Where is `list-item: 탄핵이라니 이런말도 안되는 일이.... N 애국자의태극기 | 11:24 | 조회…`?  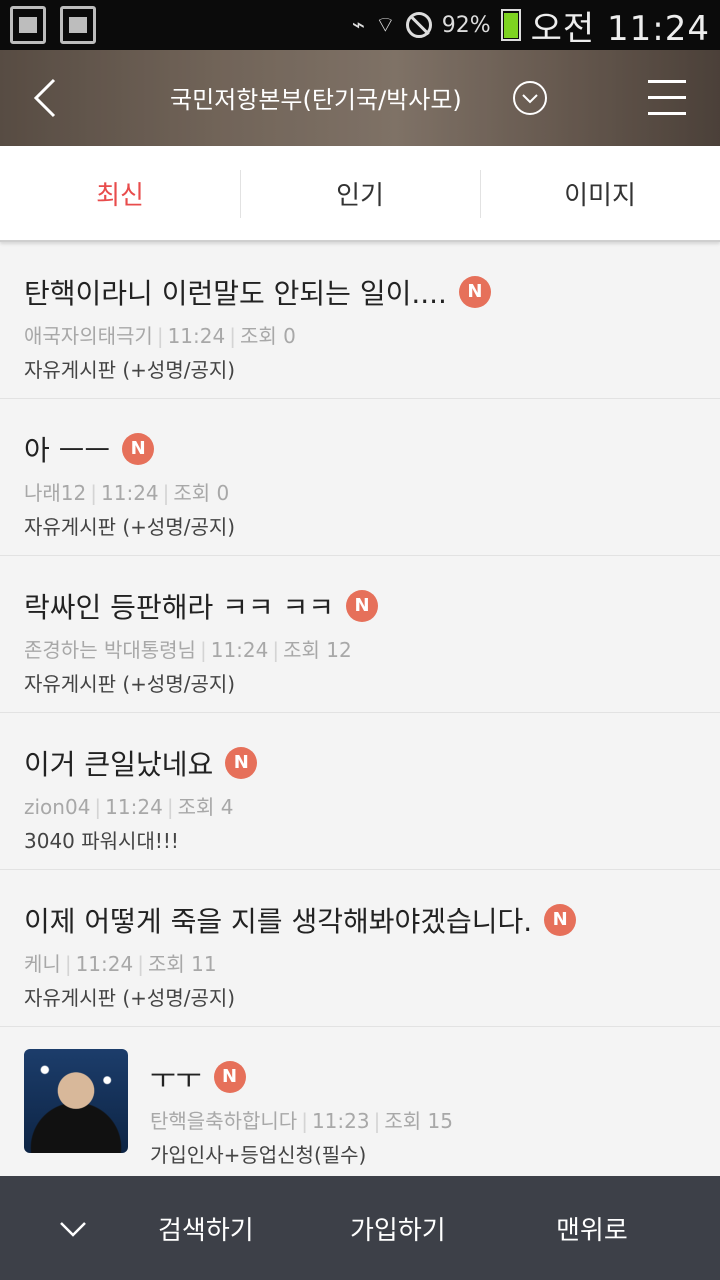
list-item: 탄핵이라니 이런말도 안되는 일이.... N 애국자의태극기 | 11:24 | 조회… is located at coordinates (360, 320).